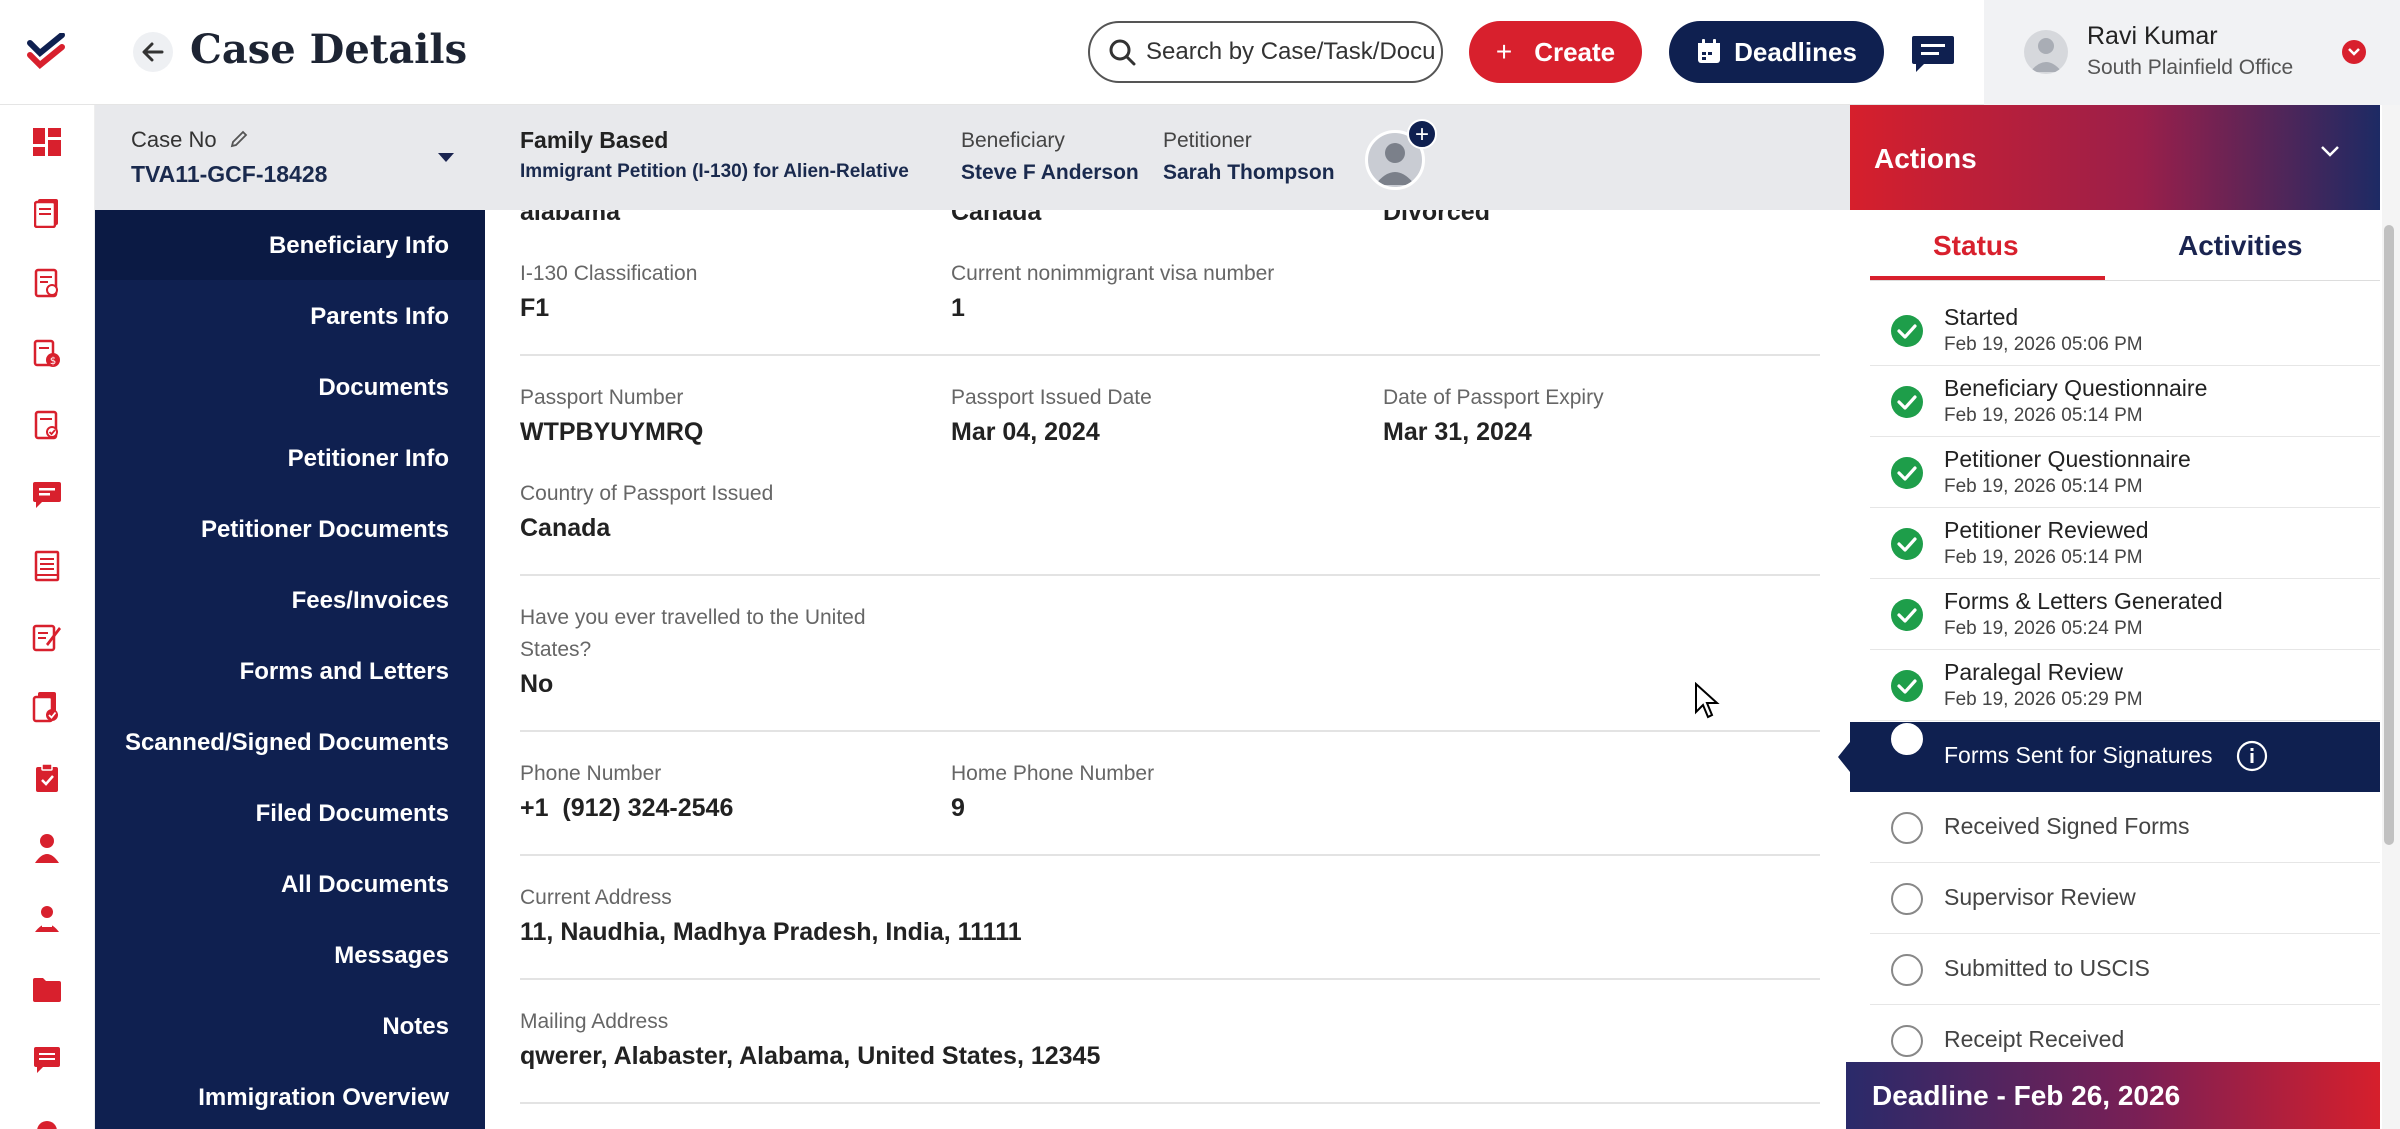 Image resolution: width=2400 pixels, height=1129 pixels. Describe the element at coordinates (47, 990) in the screenshot. I see `folder-icon` at that location.